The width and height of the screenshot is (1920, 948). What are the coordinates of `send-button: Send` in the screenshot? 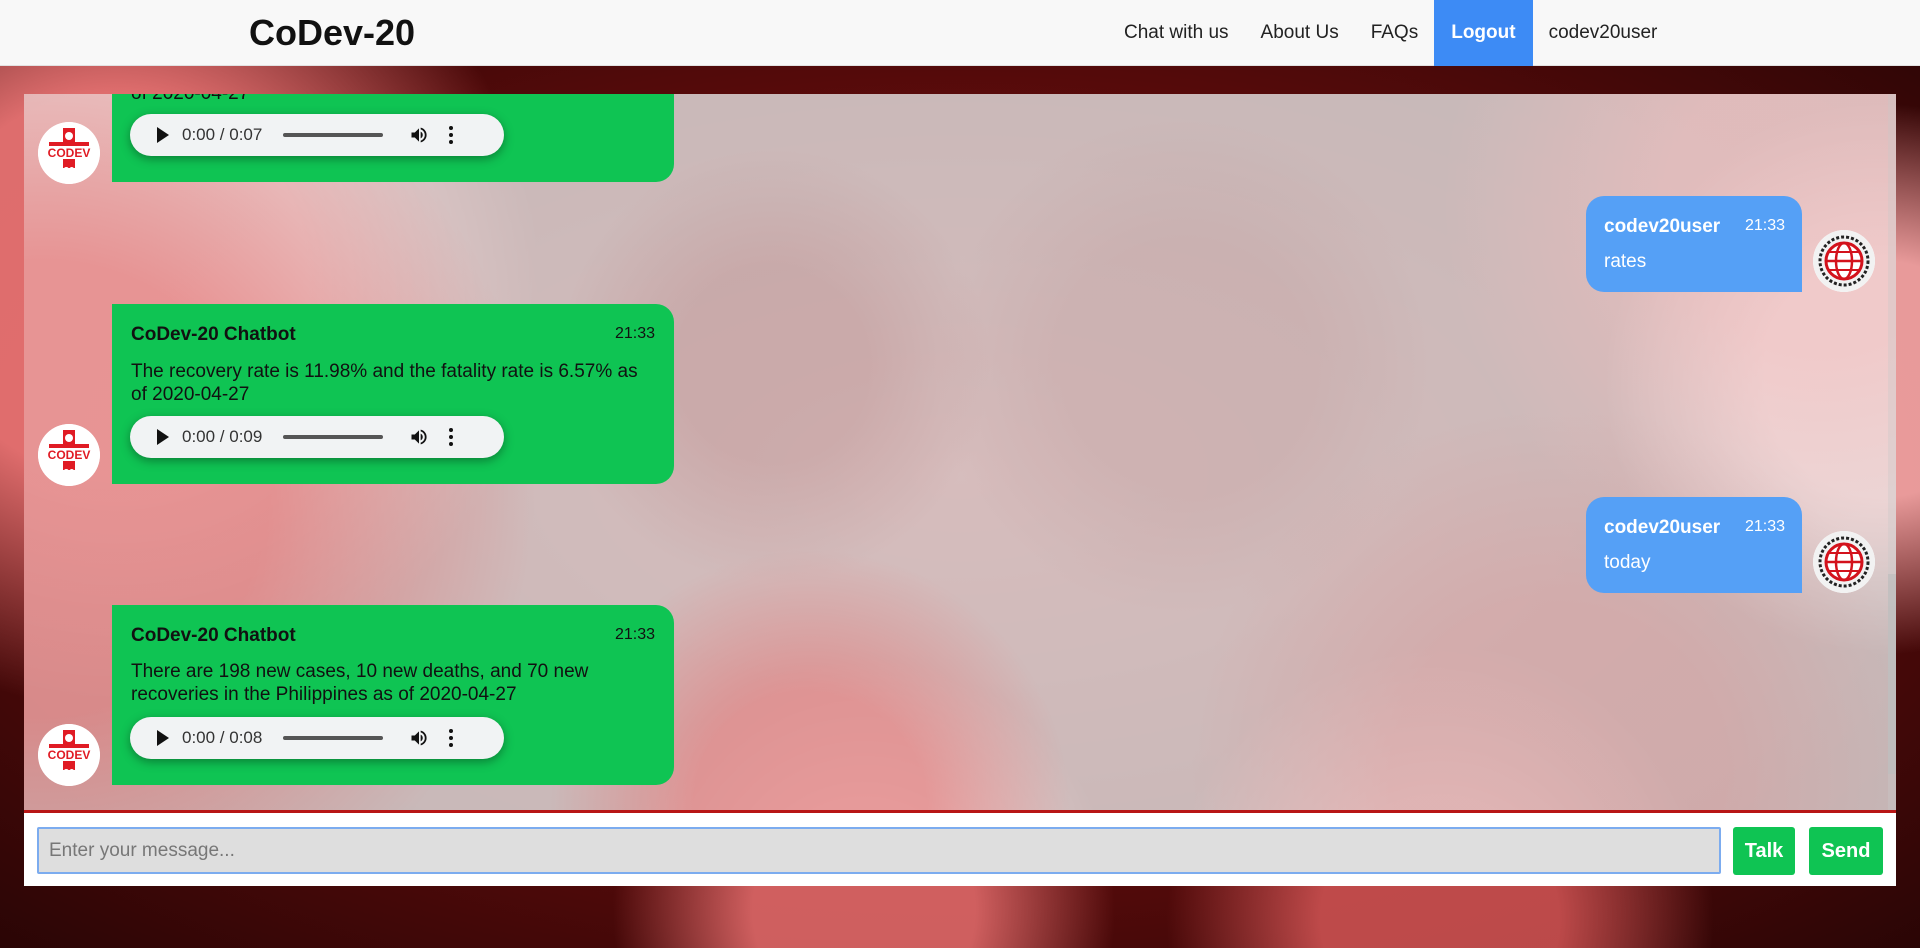 It's located at (1846, 851).